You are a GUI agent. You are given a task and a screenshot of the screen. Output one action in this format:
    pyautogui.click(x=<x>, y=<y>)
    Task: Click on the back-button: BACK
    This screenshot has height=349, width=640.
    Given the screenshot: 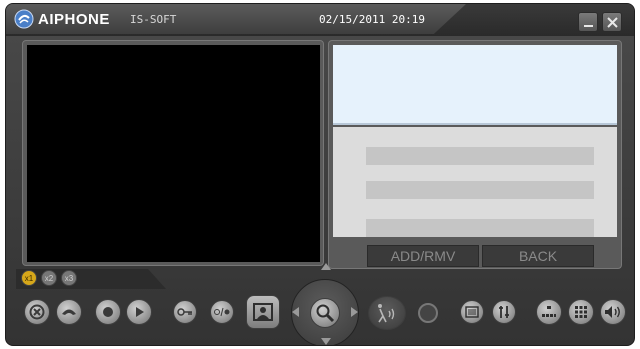 What is the action you would take?
    pyautogui.click(x=538, y=256)
    